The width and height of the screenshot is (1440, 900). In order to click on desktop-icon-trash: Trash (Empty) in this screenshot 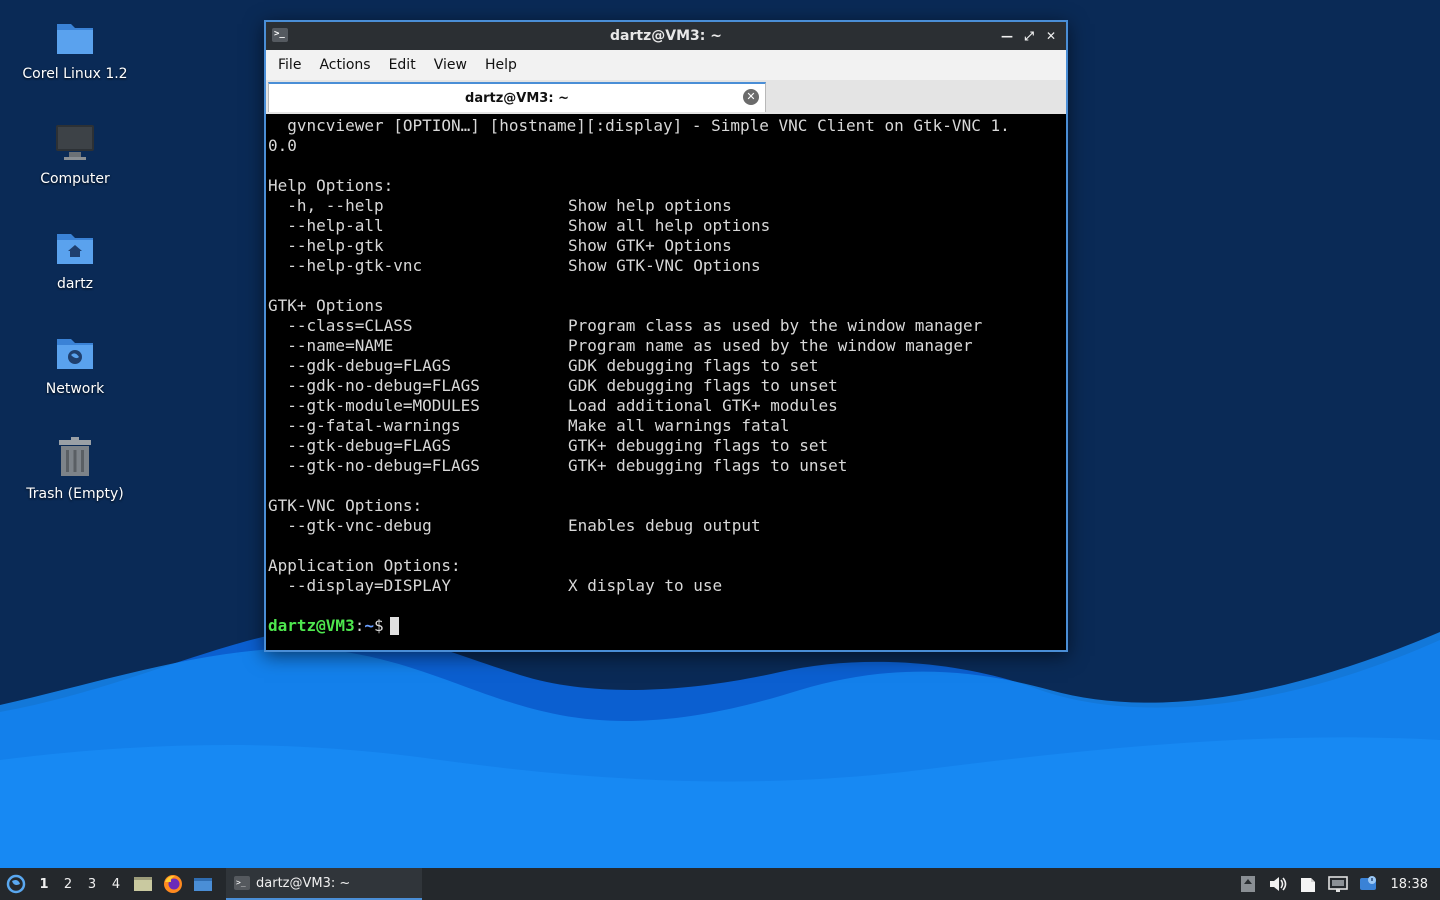, I will do `click(75, 469)`.